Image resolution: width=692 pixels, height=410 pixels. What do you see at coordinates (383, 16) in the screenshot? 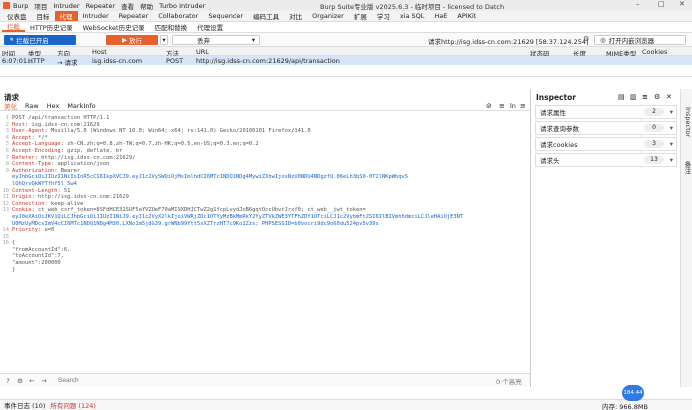
I see `tab-main-11: 学习` at bounding box center [383, 16].